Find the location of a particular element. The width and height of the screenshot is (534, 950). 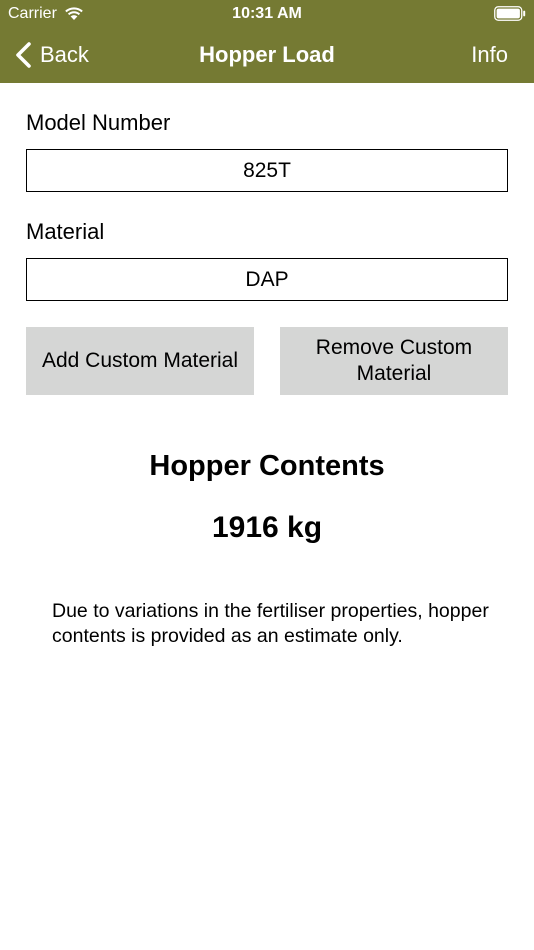

navigation-bar: Back Hopper Load Info is located at coordinates (267, 55).